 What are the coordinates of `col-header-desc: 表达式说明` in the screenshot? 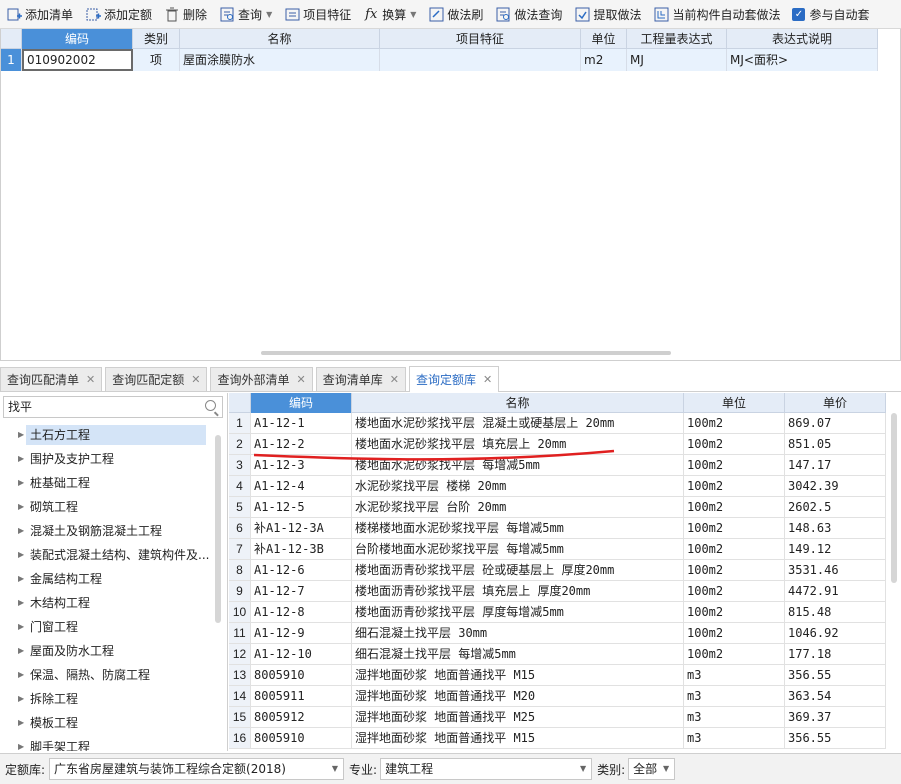 It's located at (802, 39).